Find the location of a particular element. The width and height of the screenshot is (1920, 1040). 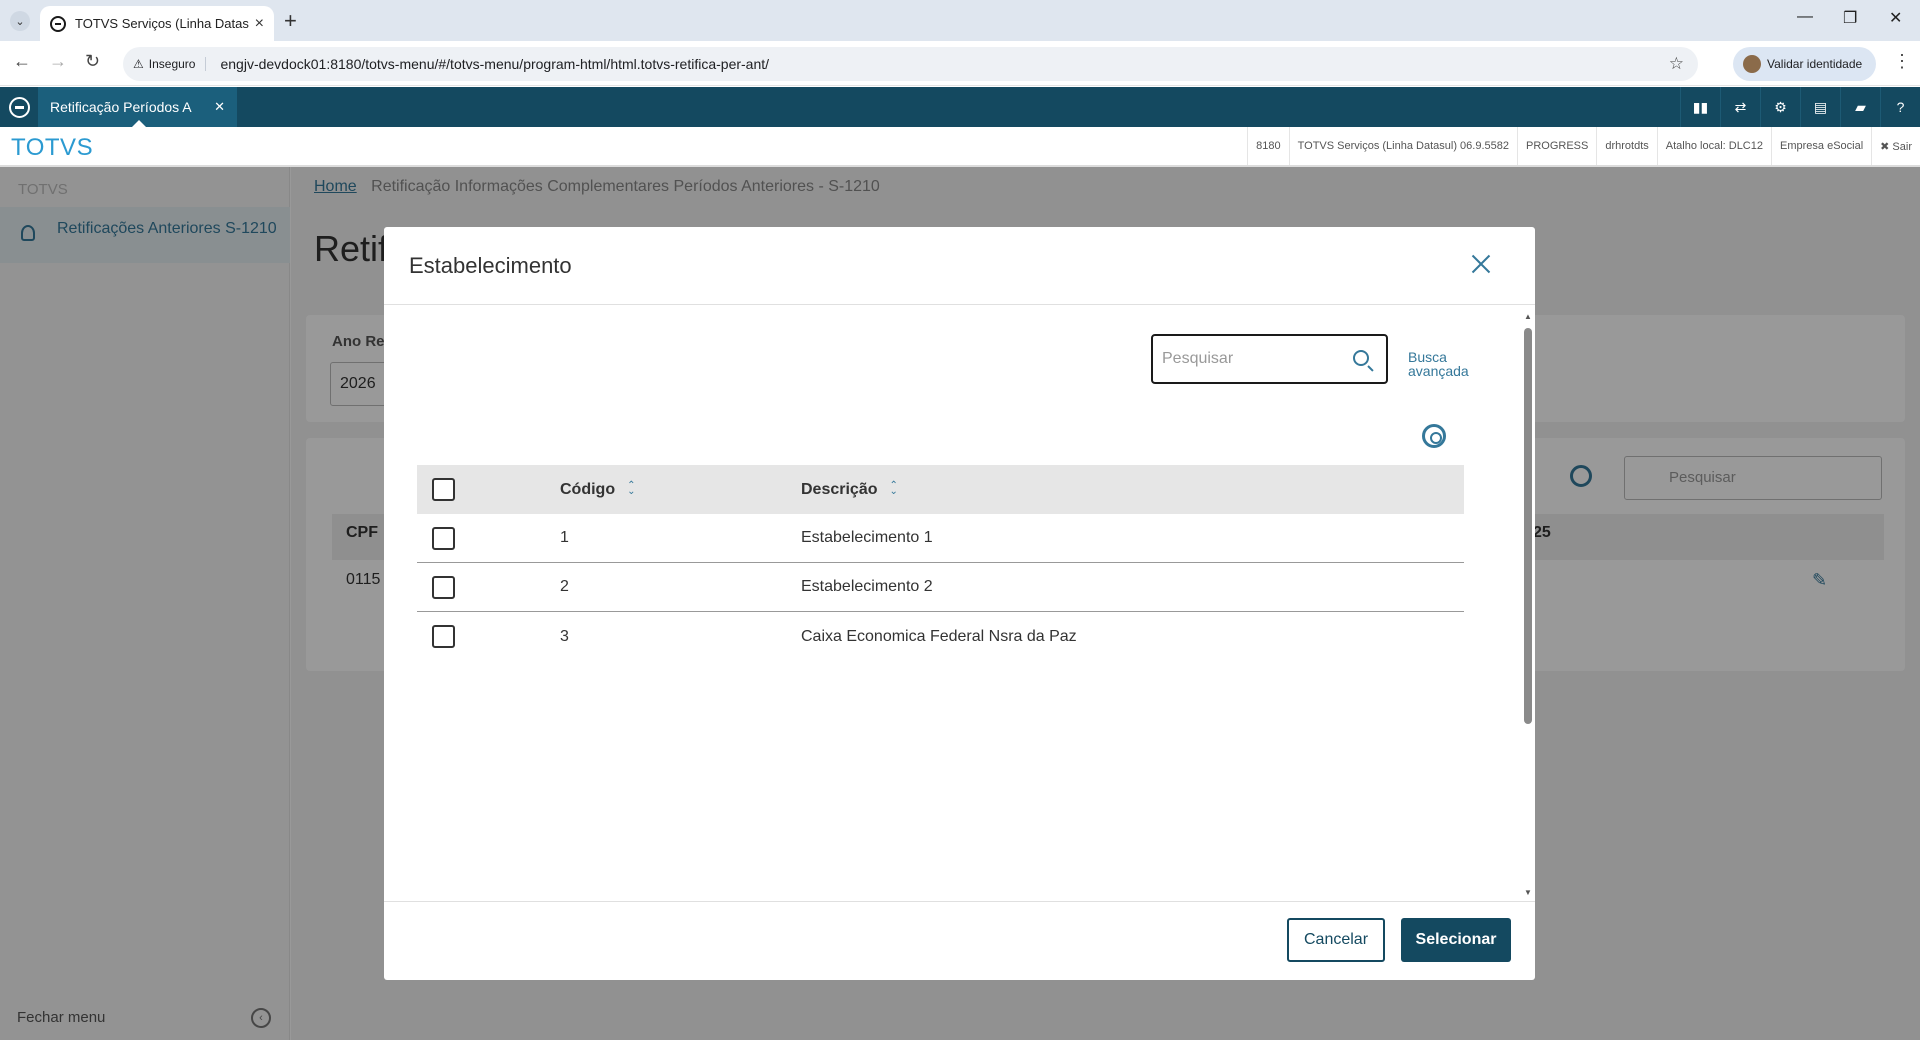

advanced-search-link: Busca avançada is located at coordinates (1448, 364).